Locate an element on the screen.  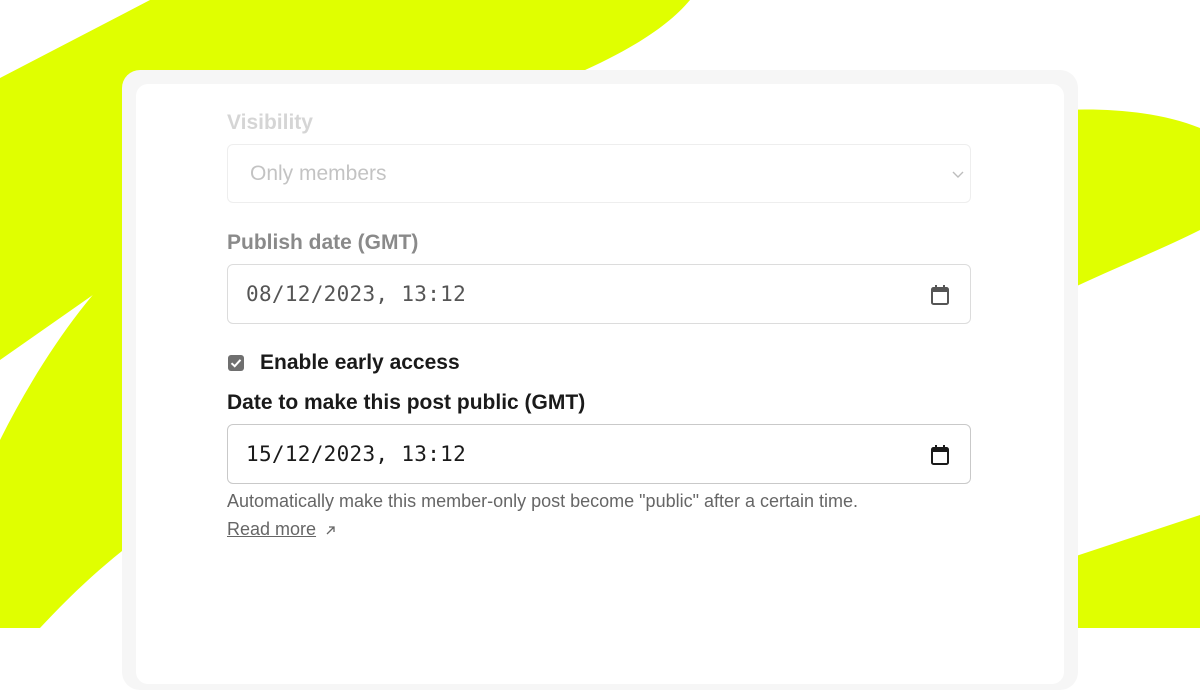
read-more-link: Read more is located at coordinates (271, 529).